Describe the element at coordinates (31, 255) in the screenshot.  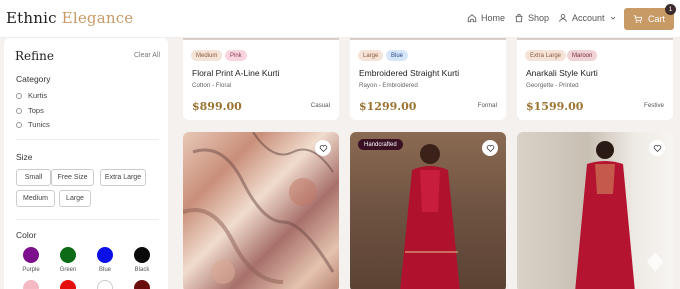
I see `color-swatch-purple` at that location.